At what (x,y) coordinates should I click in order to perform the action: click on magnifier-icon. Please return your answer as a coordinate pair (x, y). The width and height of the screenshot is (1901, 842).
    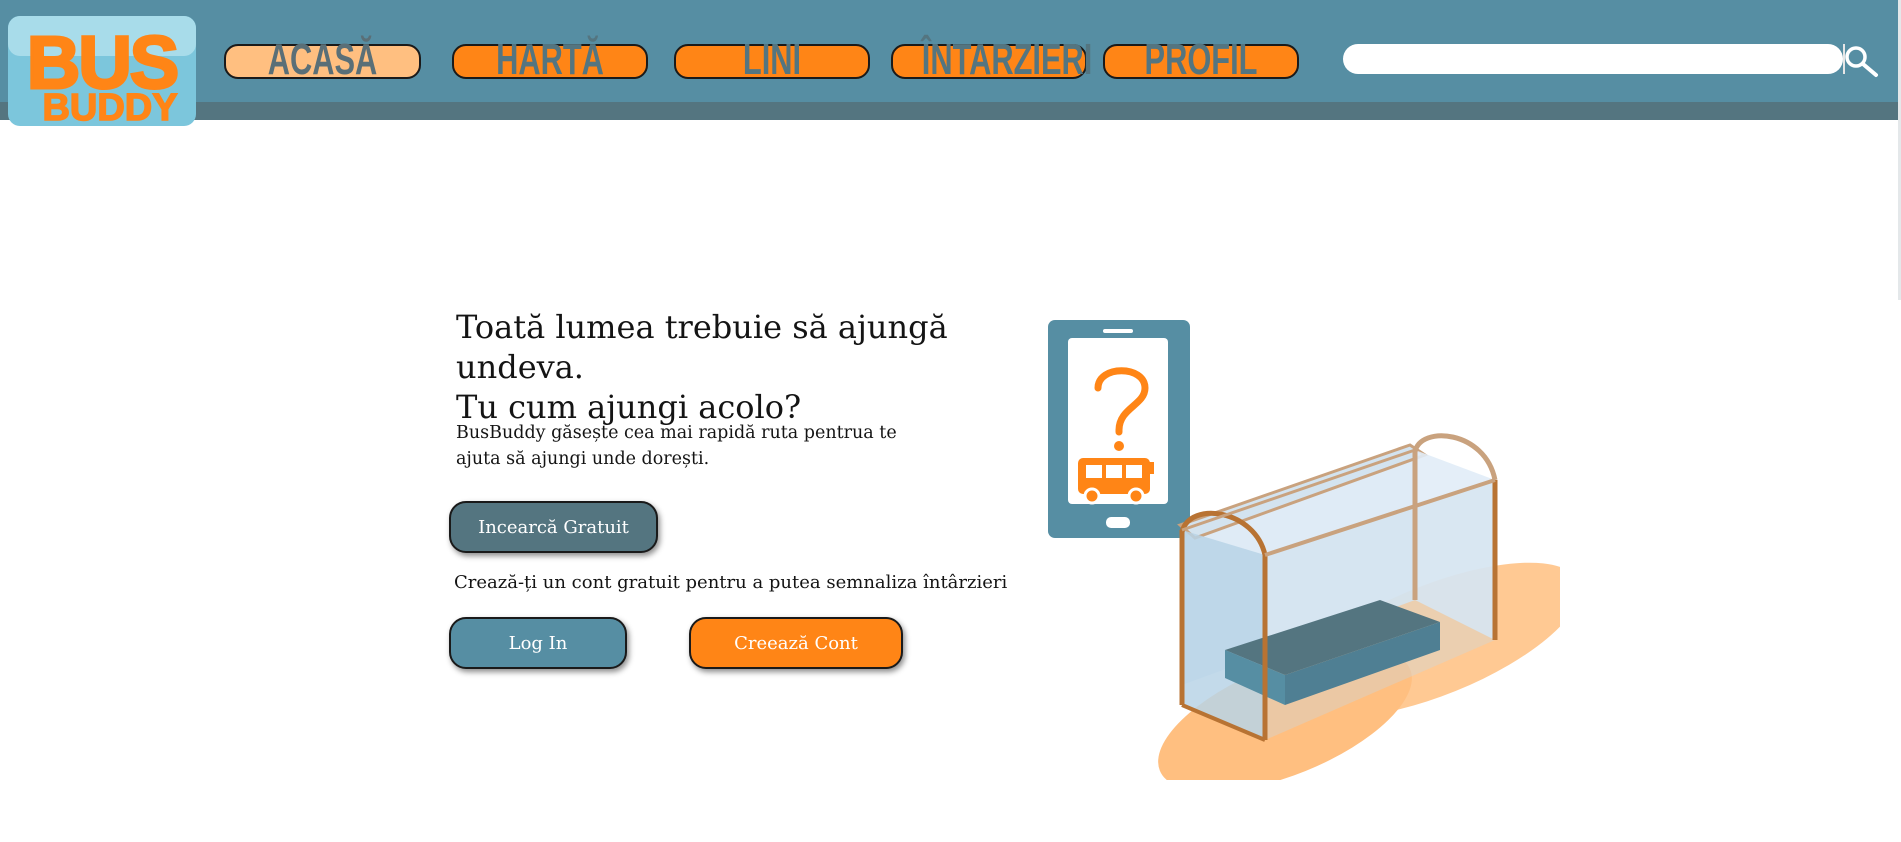
    Looking at the image, I should click on (1861, 61).